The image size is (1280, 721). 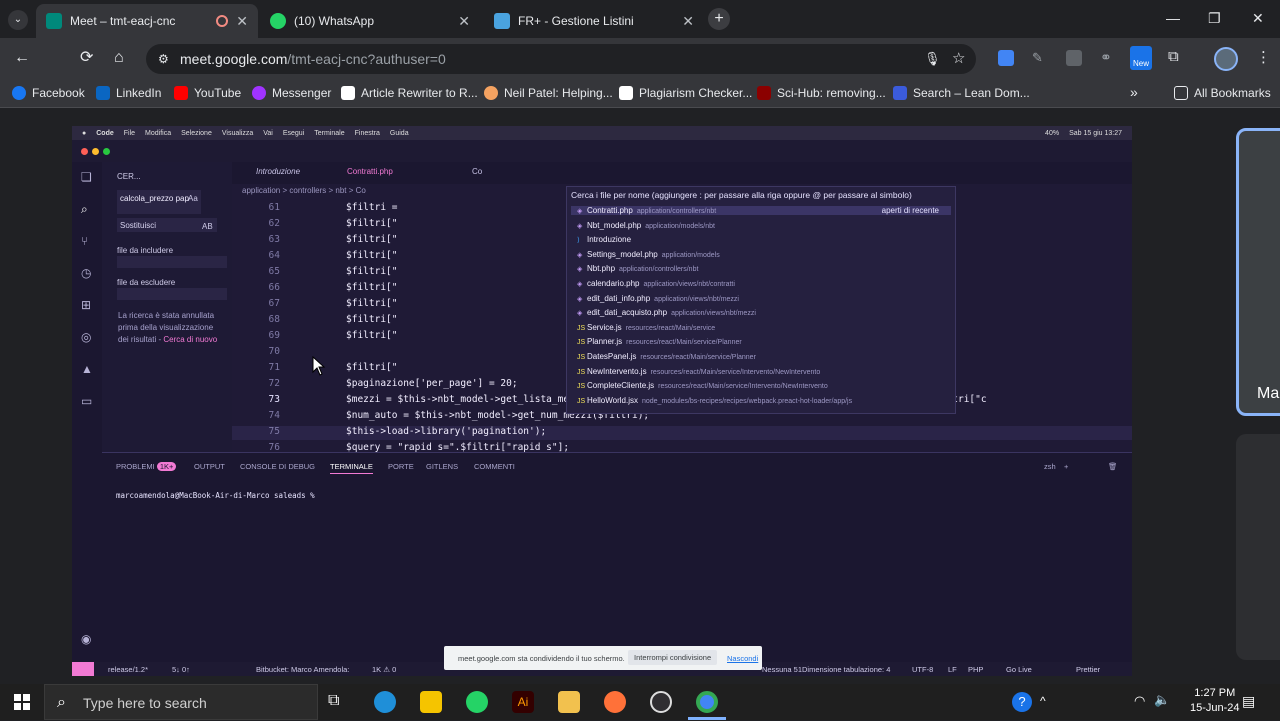 What do you see at coordinates (1043, 701) in the screenshot?
I see `tray-overflow-icon: ^` at bounding box center [1043, 701].